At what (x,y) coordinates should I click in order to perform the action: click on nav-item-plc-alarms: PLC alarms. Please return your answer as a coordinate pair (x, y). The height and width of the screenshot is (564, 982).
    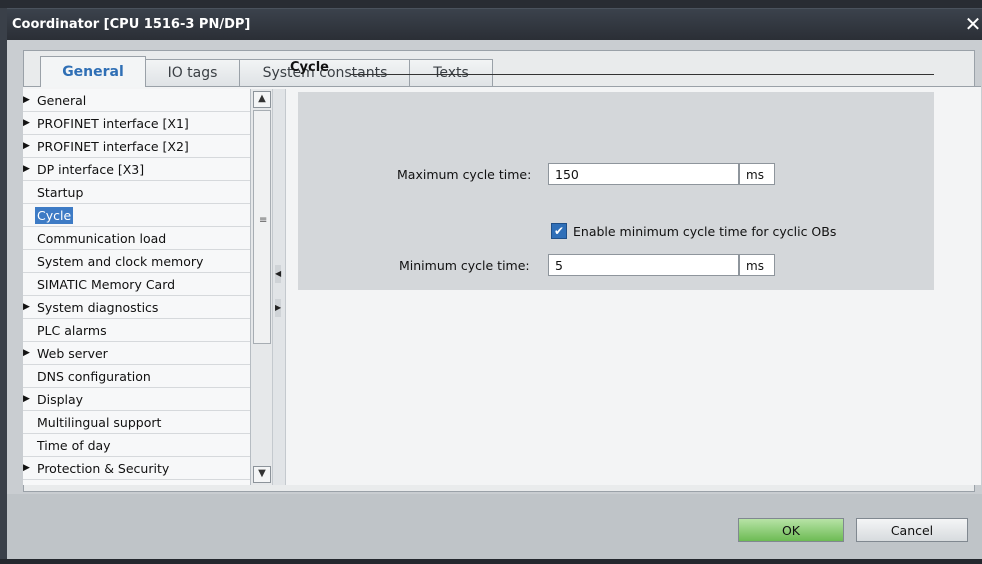
    Looking at the image, I should click on (136, 330).